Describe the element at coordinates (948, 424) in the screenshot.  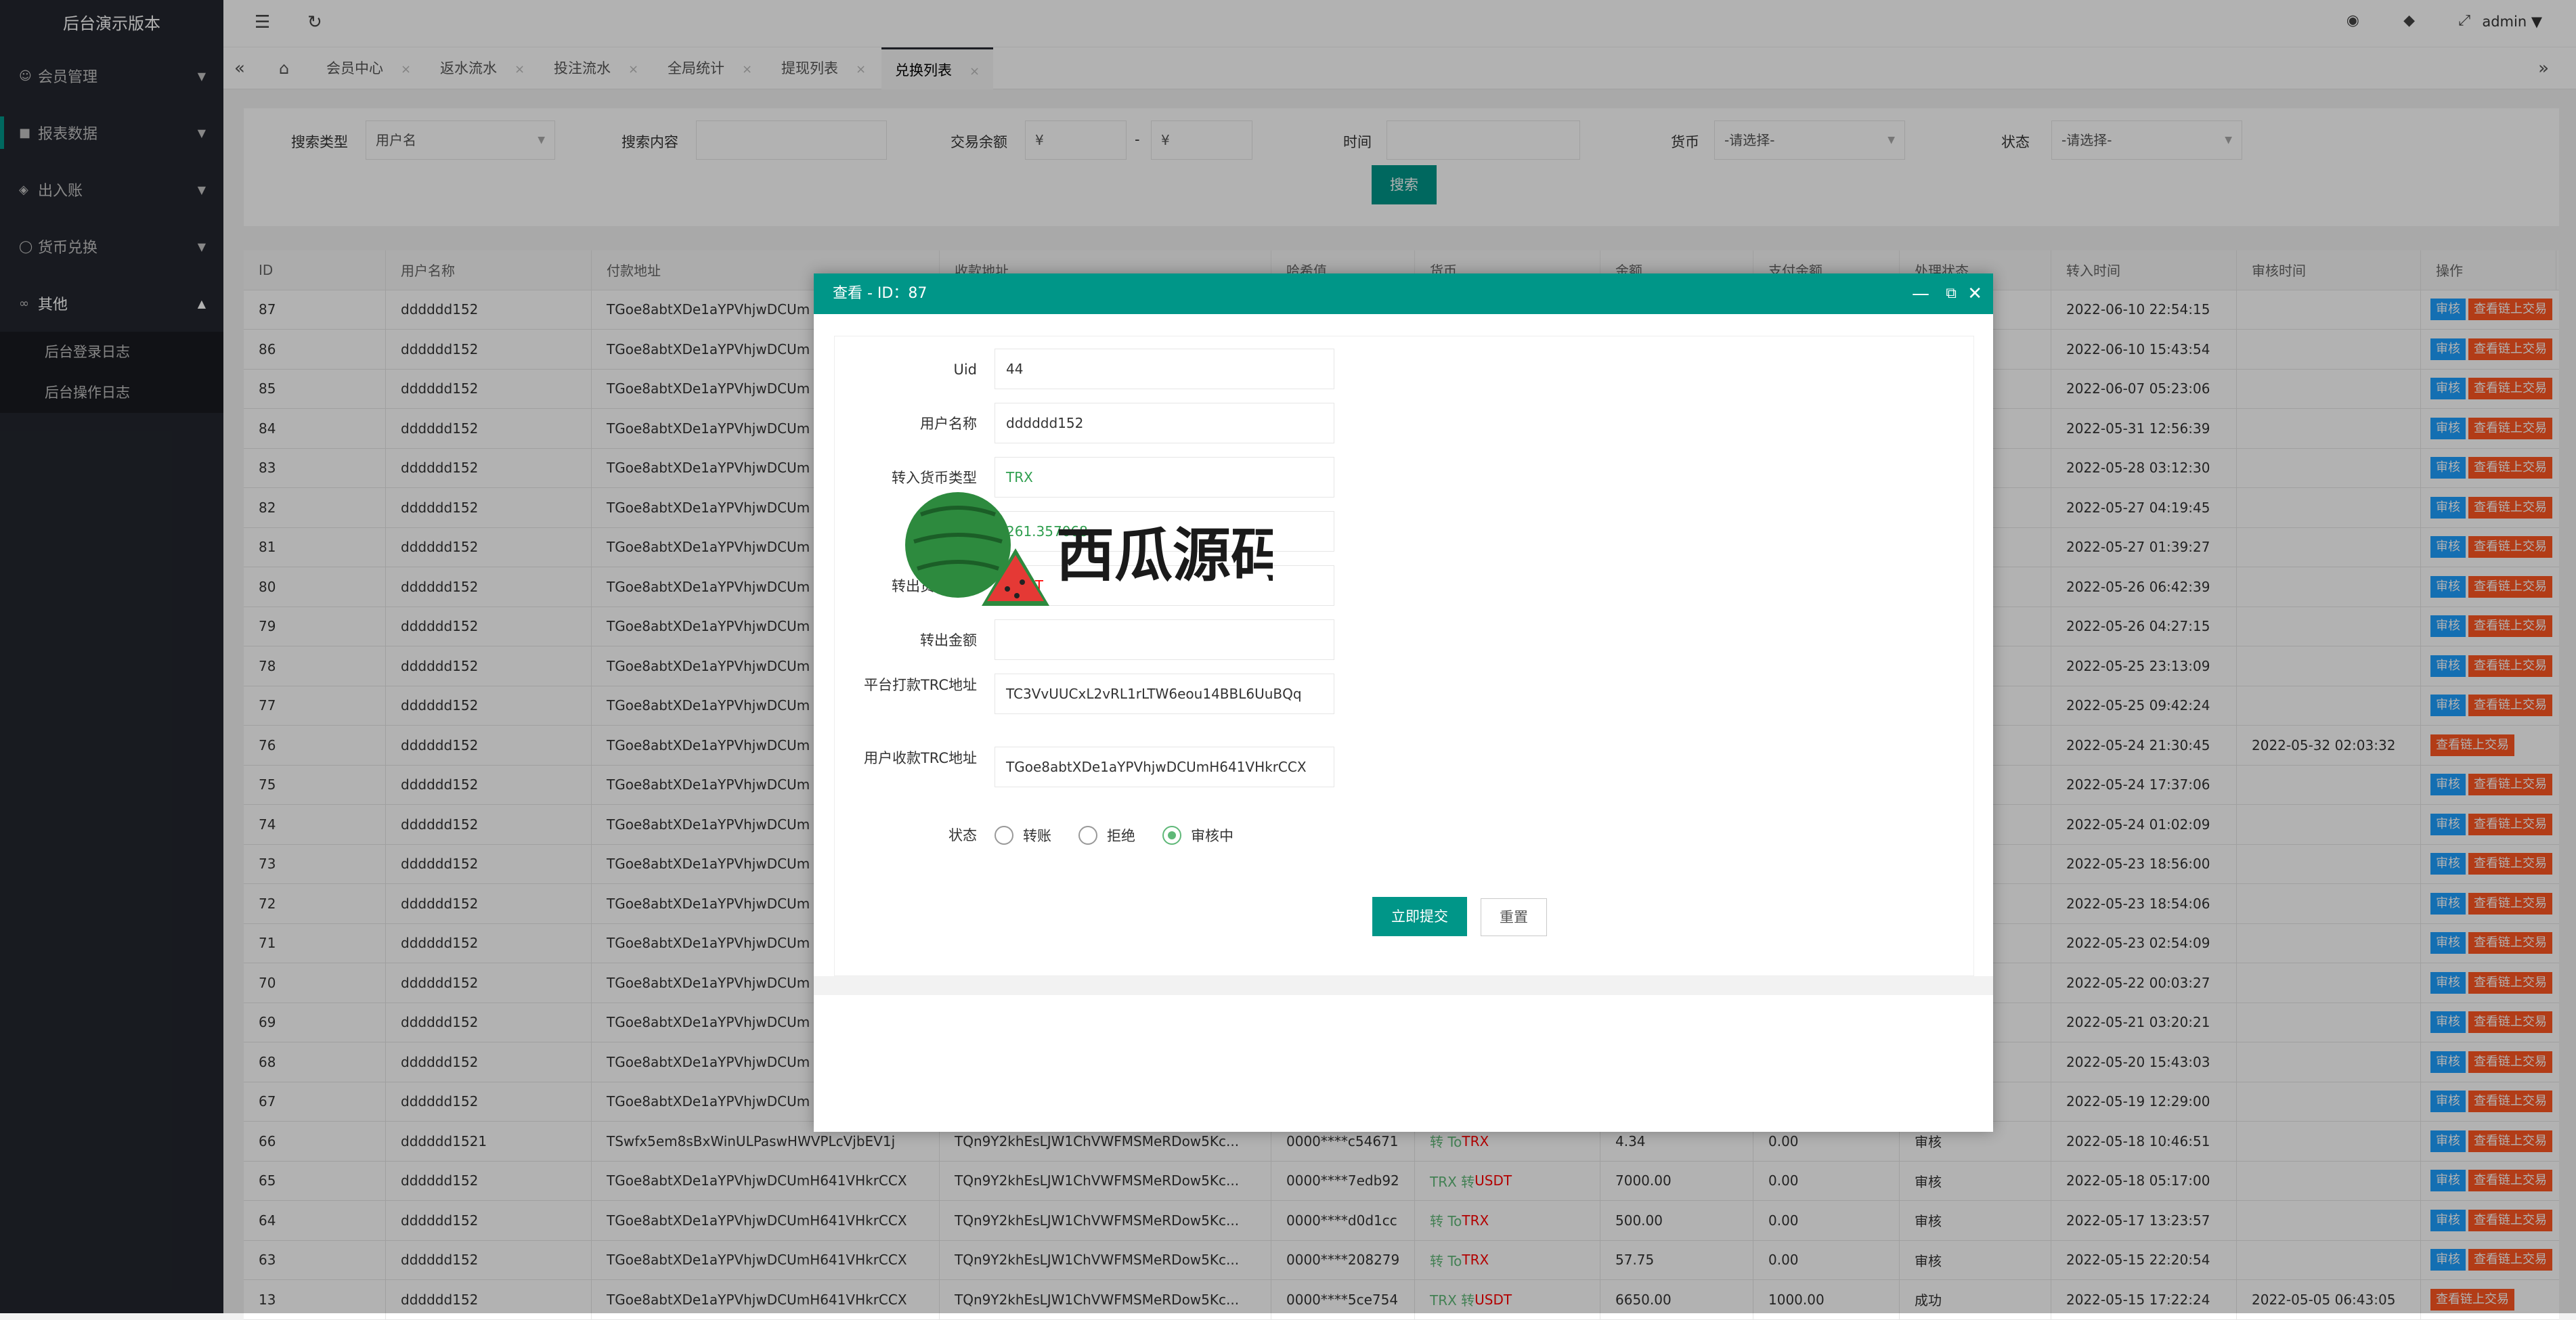
I see `field-label: 用户名称` at that location.